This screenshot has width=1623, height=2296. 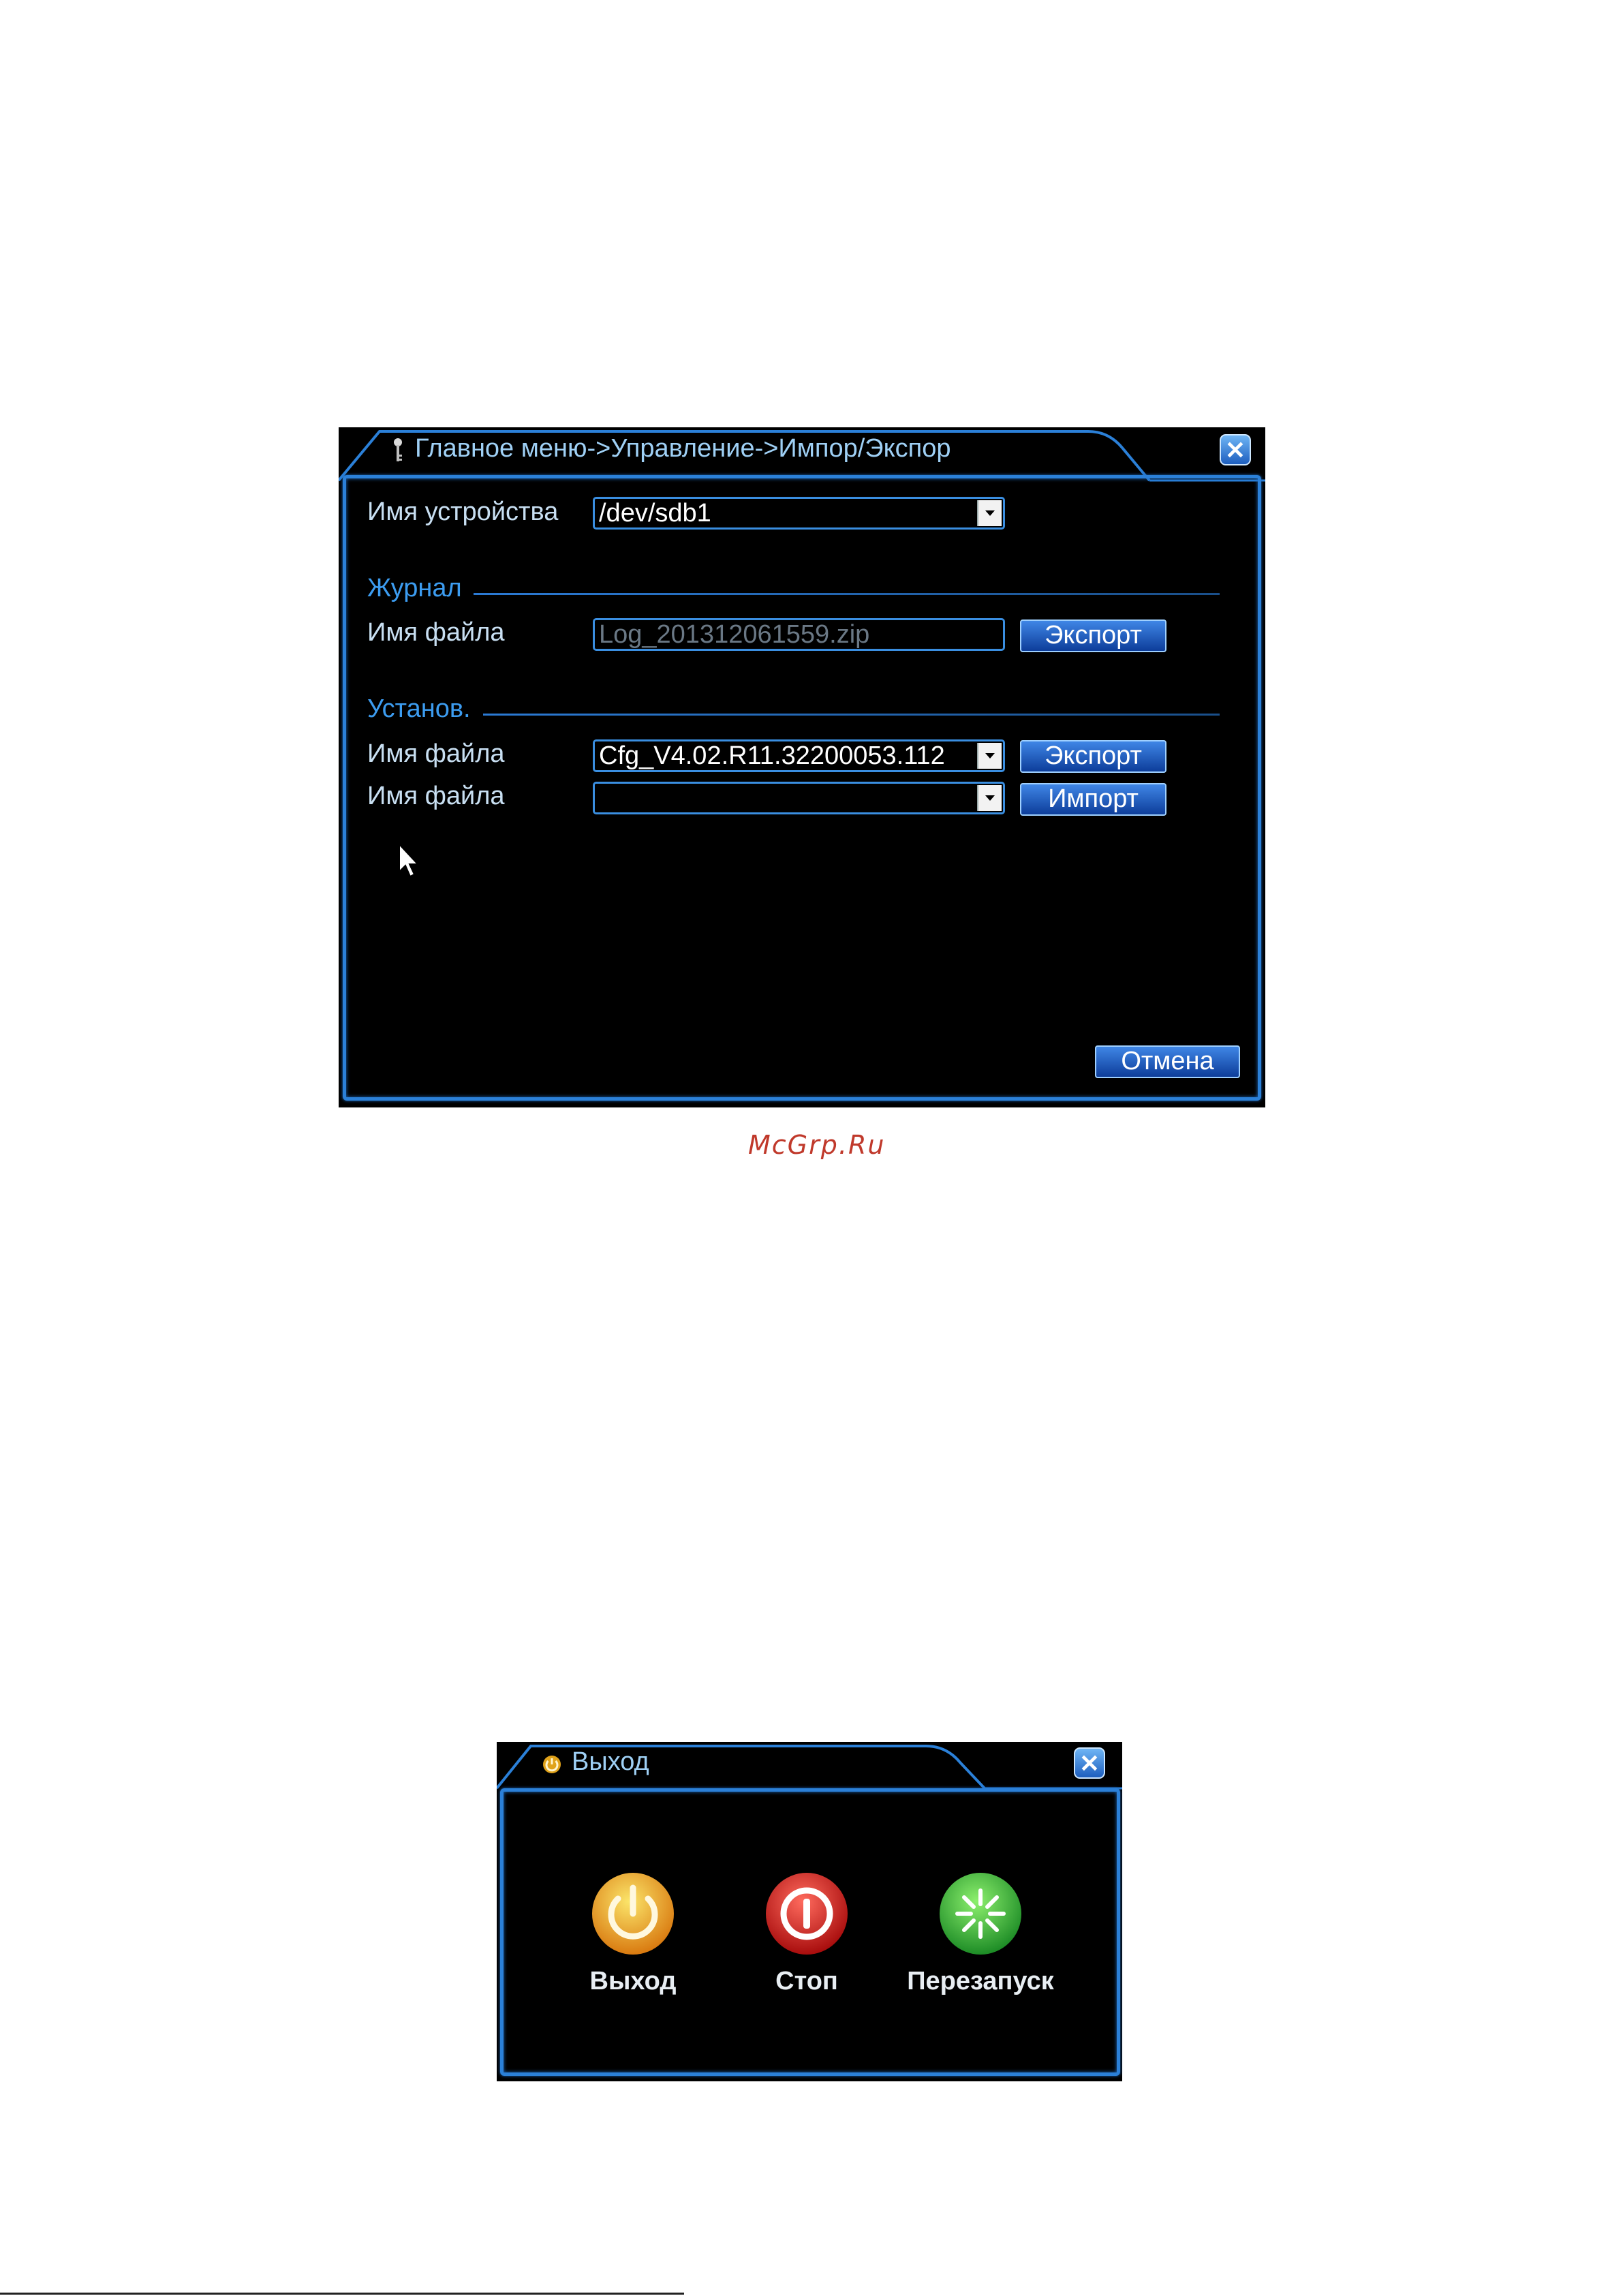 What do you see at coordinates (655, 513) in the screenshot?
I see `device-select-value: /dev/sdb1` at bounding box center [655, 513].